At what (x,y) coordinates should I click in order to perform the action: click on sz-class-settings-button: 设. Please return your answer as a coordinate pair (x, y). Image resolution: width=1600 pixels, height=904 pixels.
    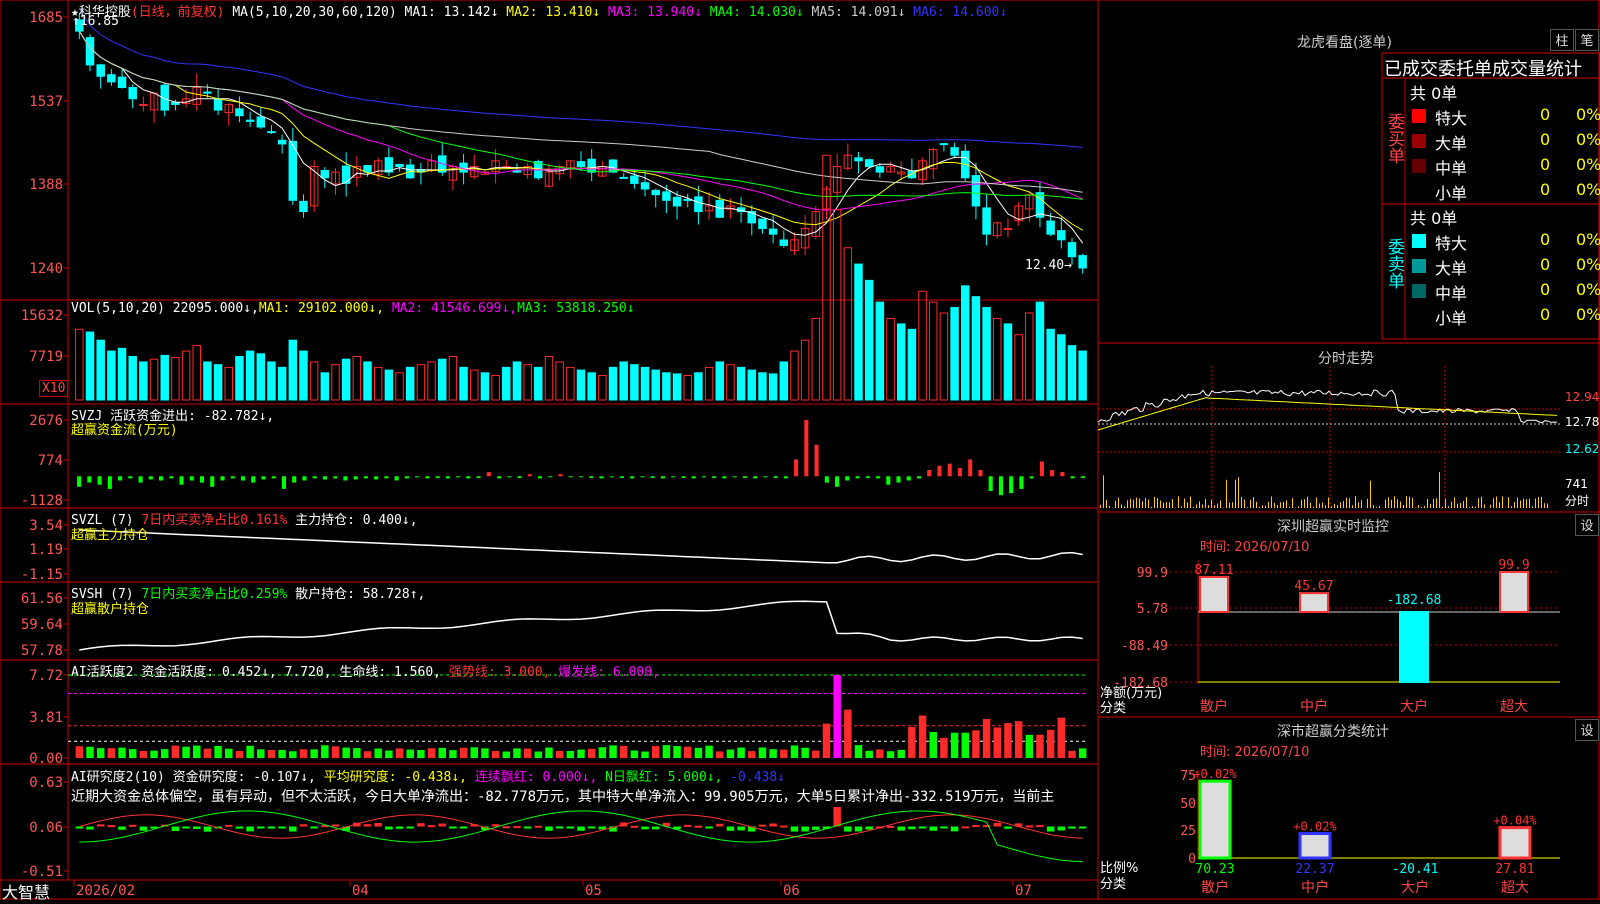
    Looking at the image, I should click on (1587, 730).